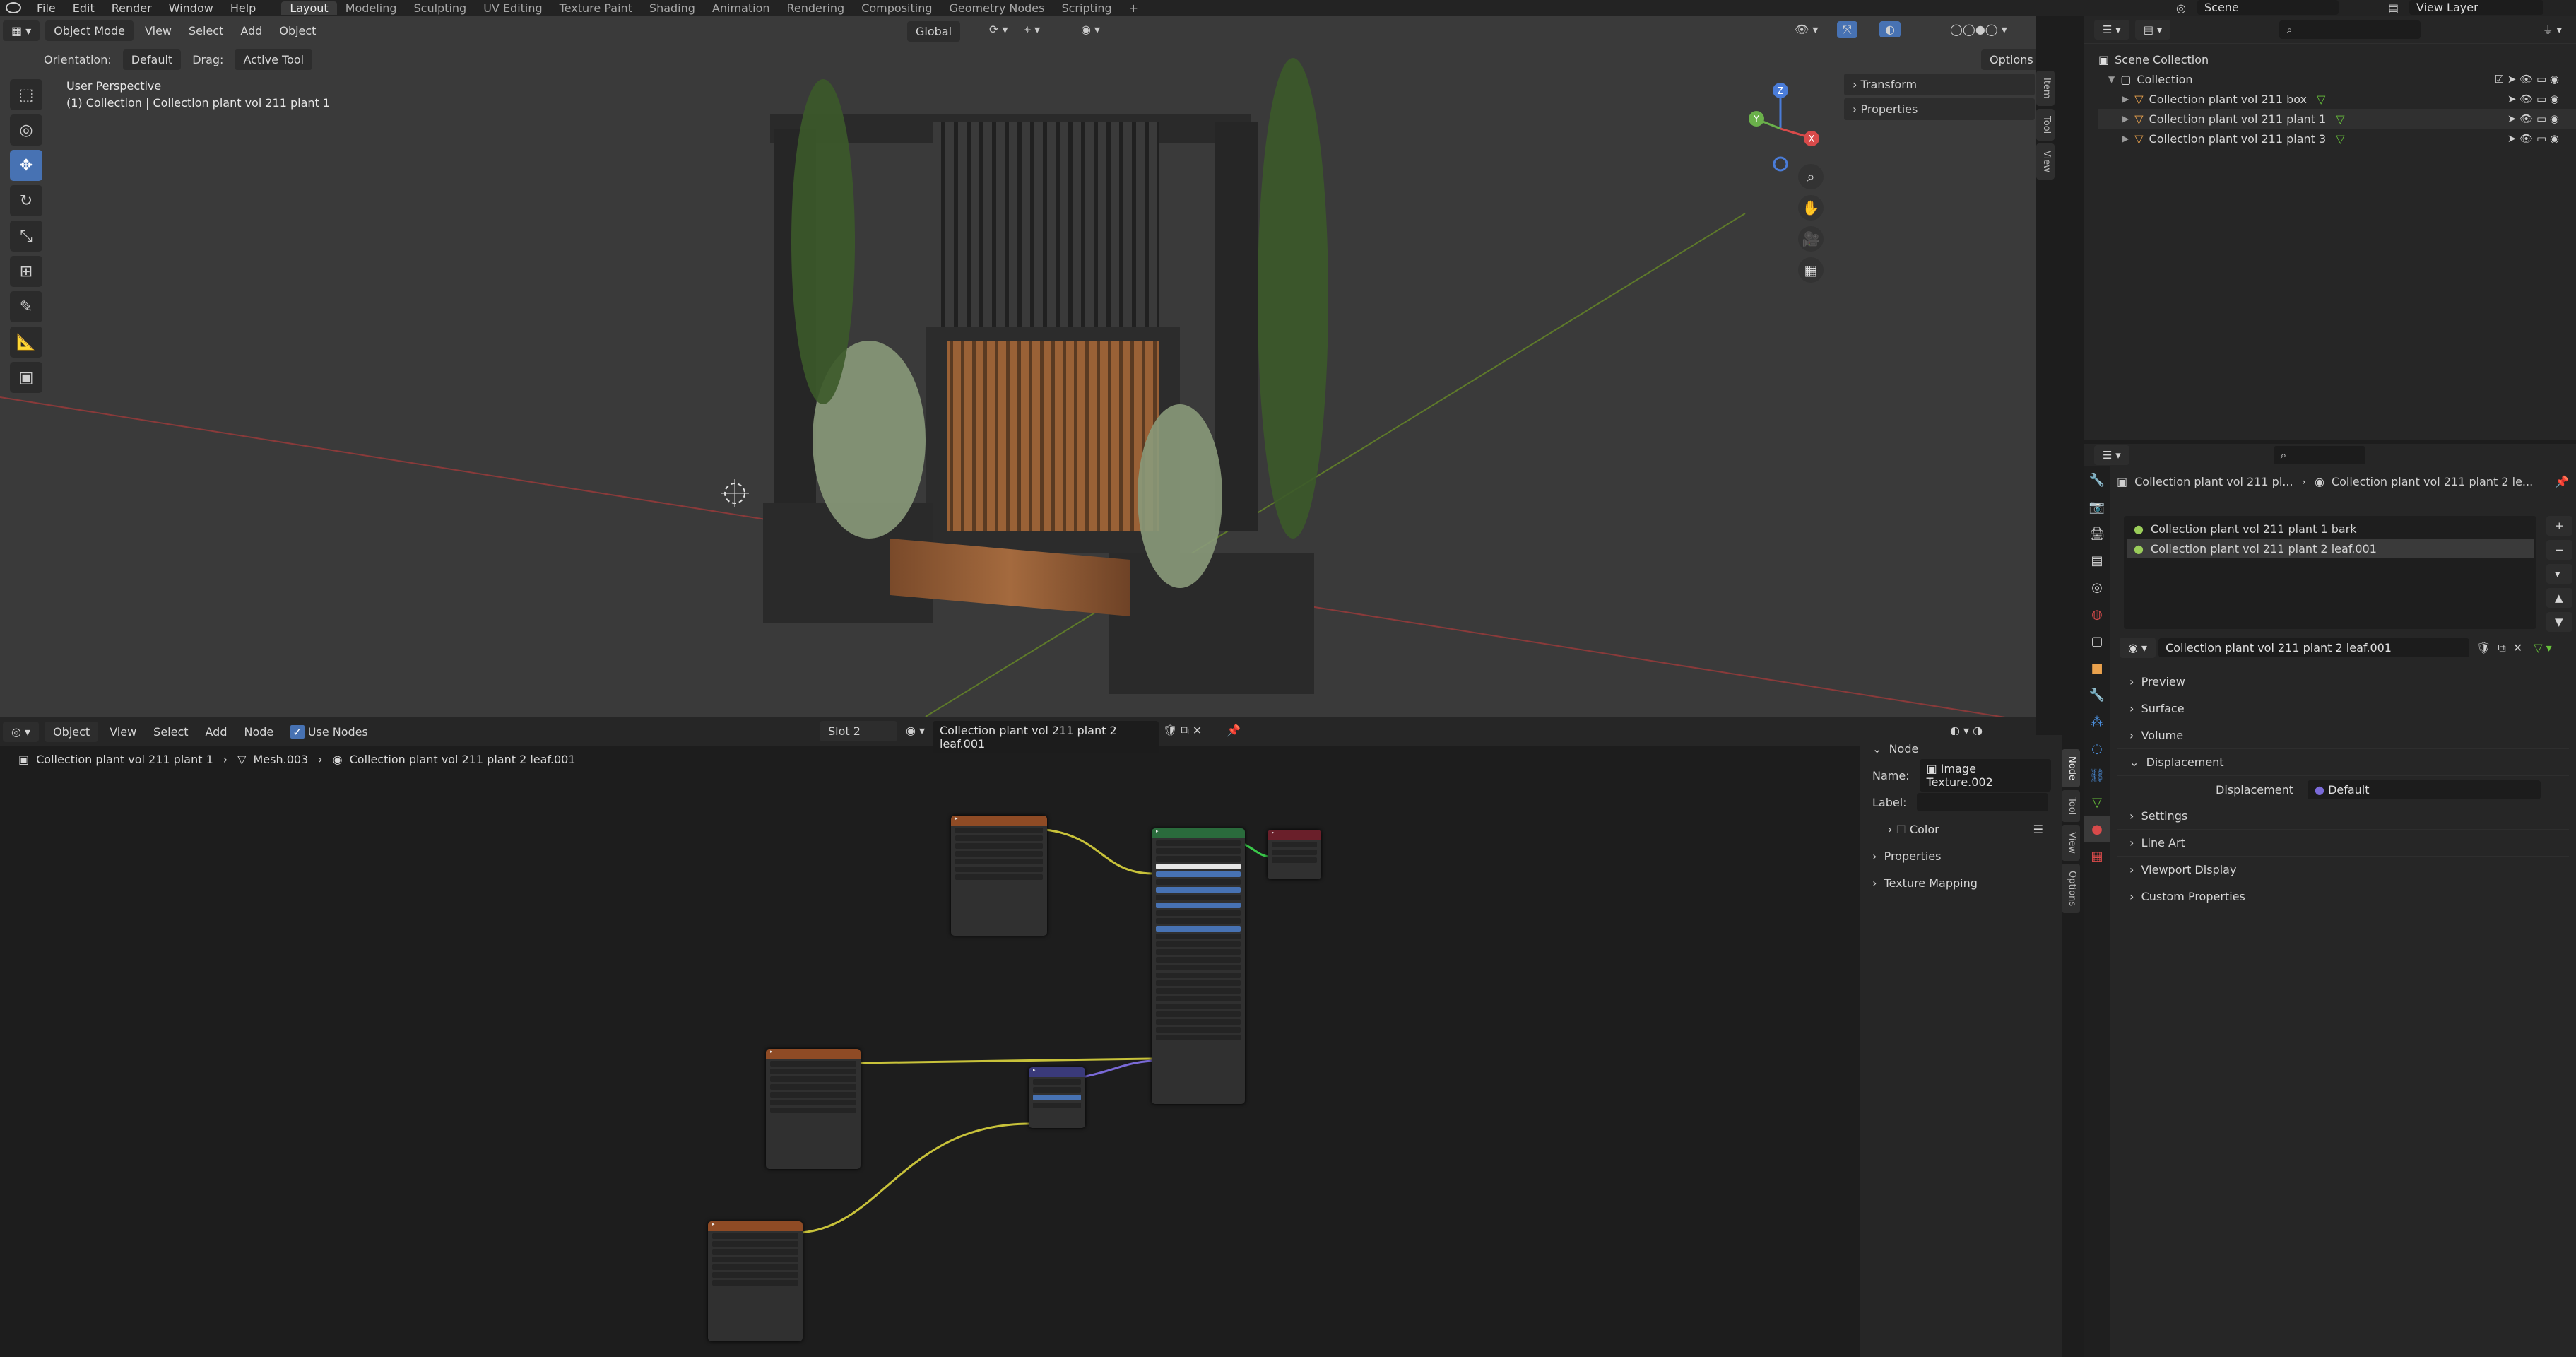 This screenshot has width=2576, height=1357. What do you see at coordinates (2097, 533) in the screenshot?
I see `output-tab-icon: 🖨` at bounding box center [2097, 533].